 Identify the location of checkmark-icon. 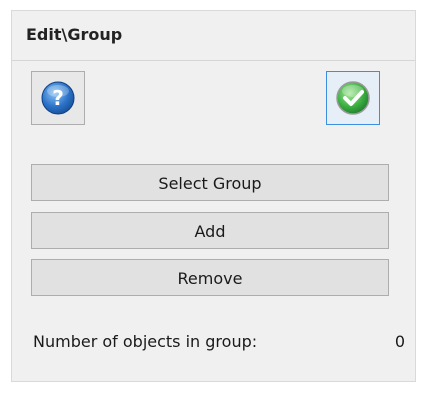
(353, 98).